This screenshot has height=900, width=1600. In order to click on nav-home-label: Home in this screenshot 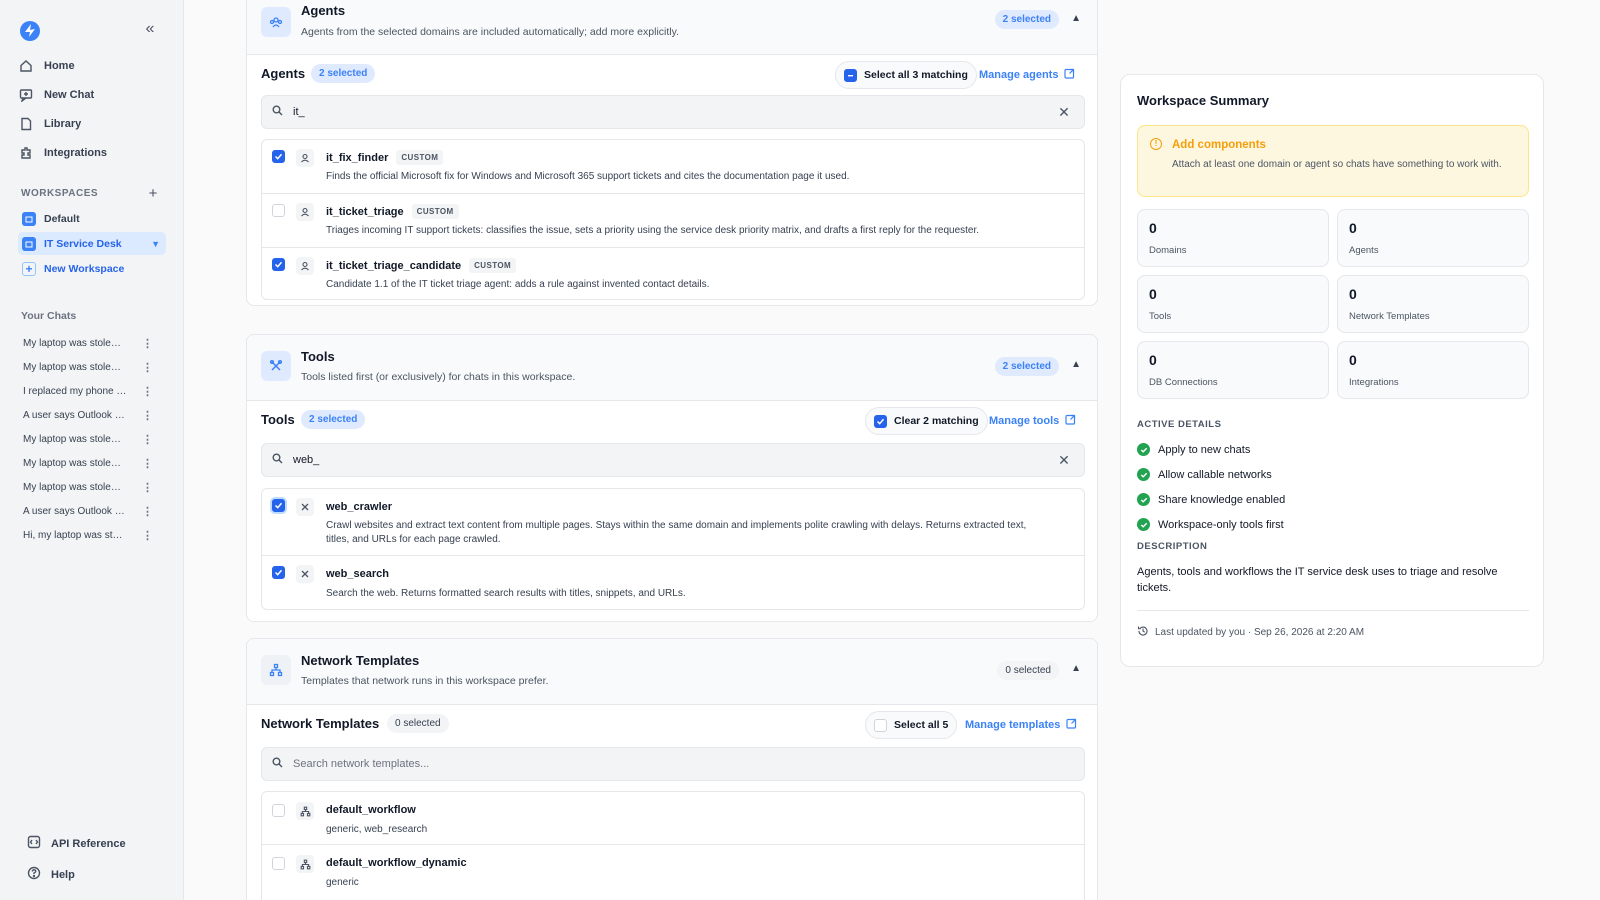, I will do `click(59, 66)`.